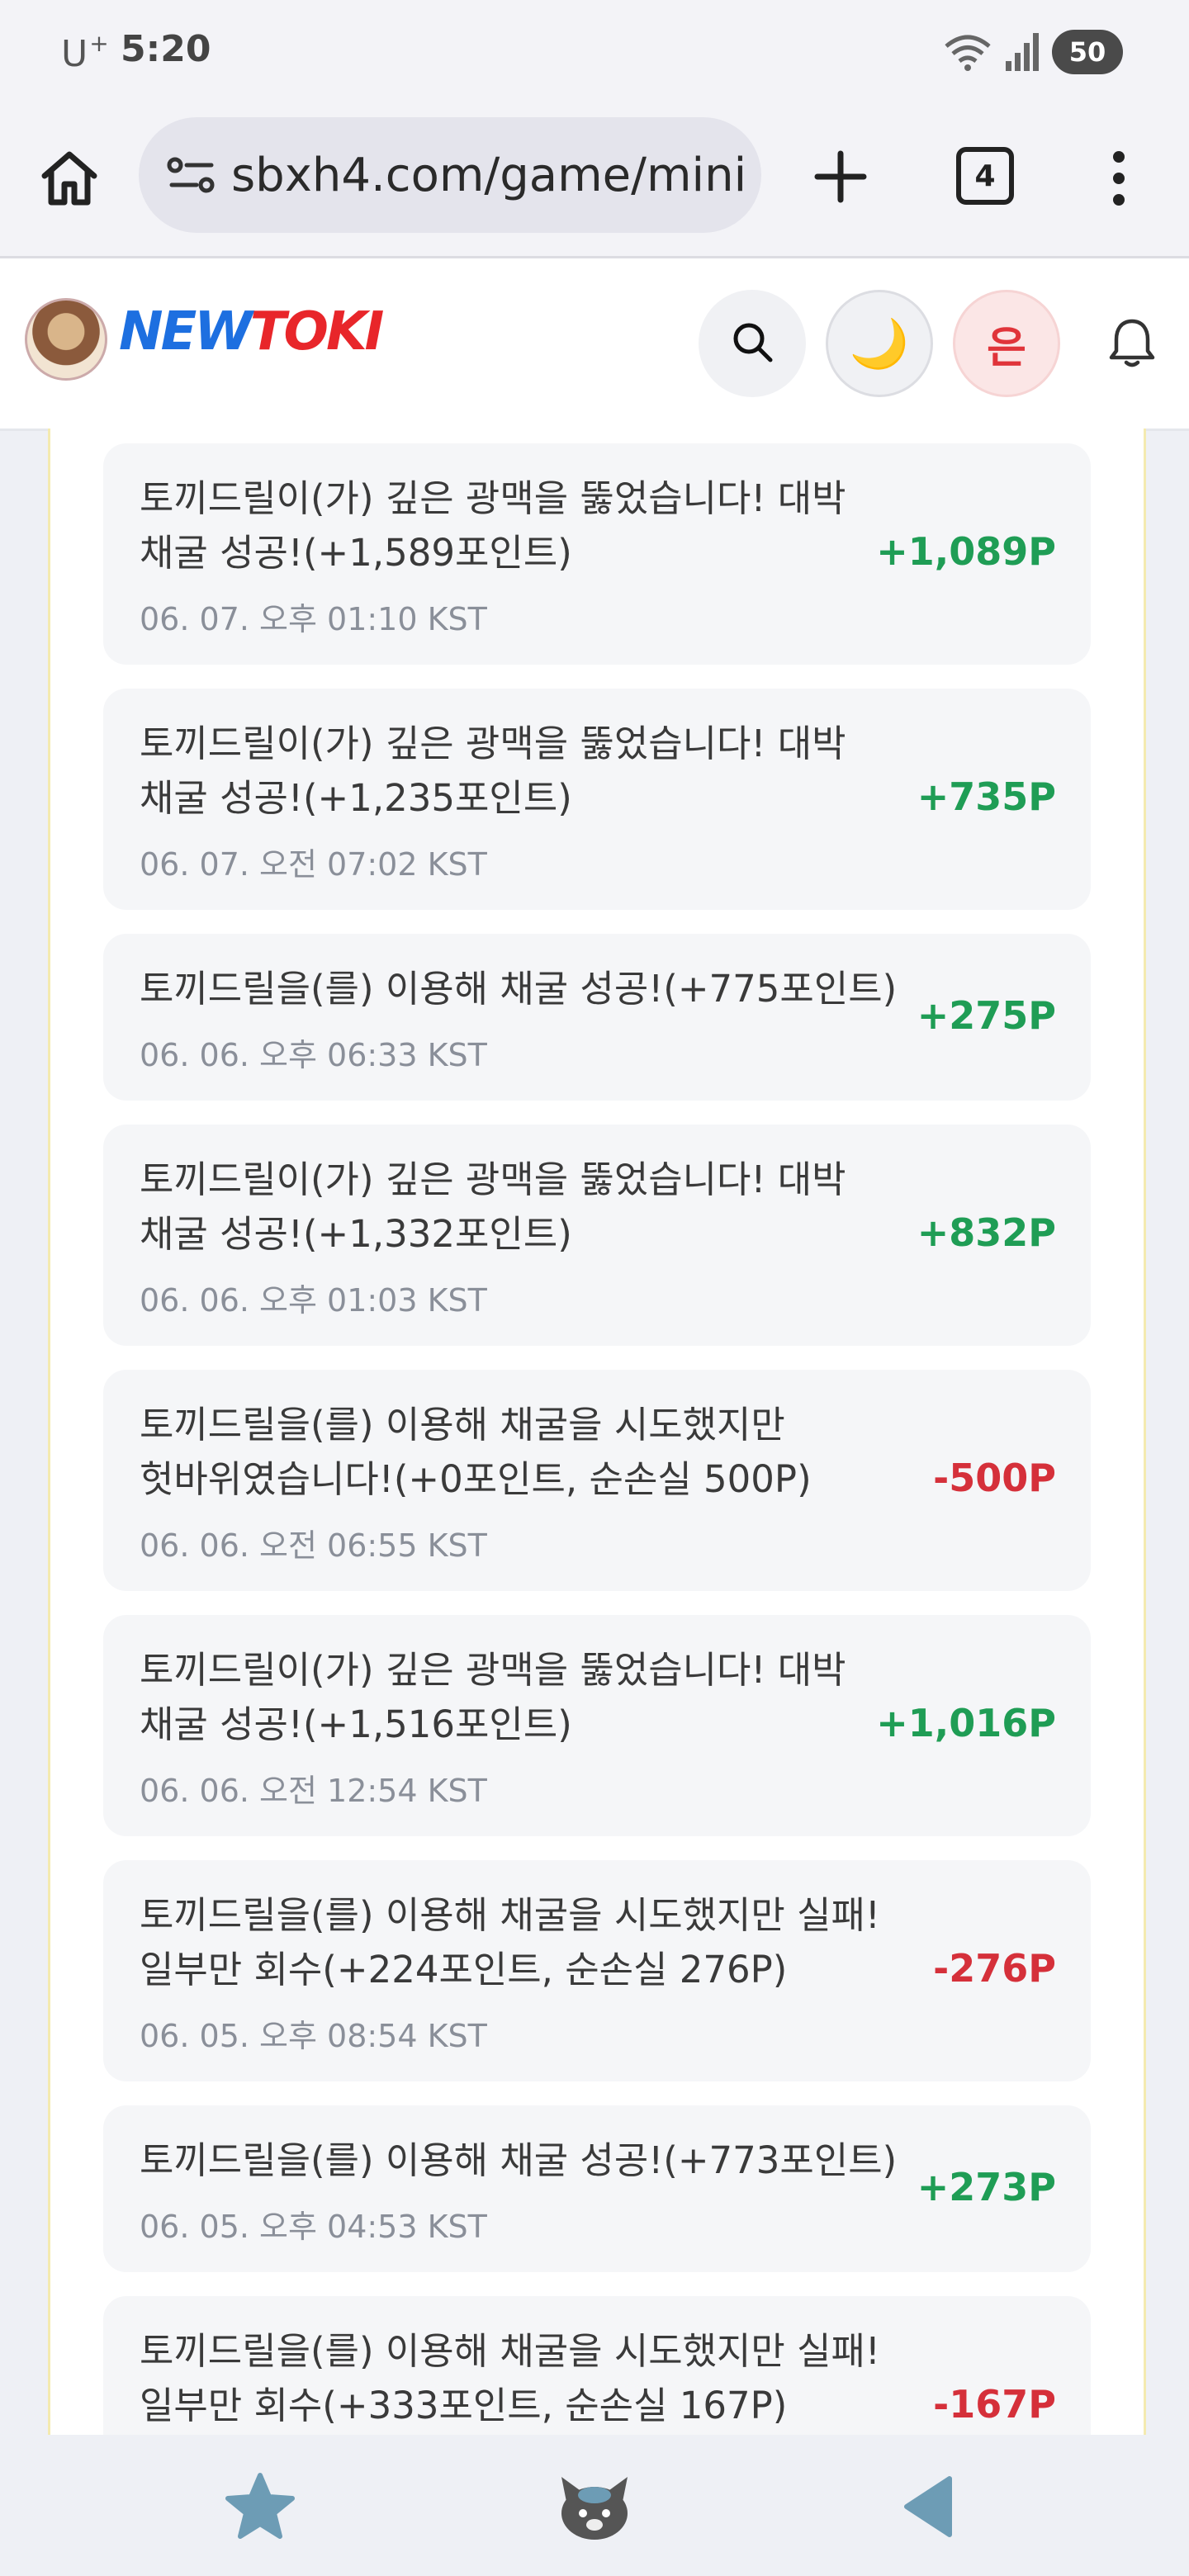 The image size is (1189, 2576). Describe the element at coordinates (1118, 178) in the screenshot. I see `more-vert-icon` at that location.